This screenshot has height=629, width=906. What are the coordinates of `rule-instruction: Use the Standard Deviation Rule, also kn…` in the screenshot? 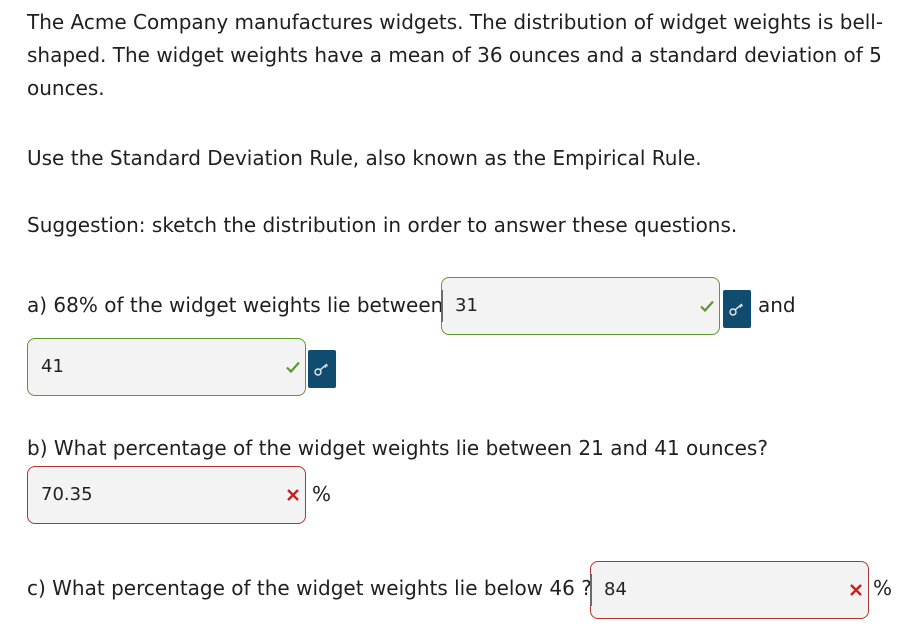 It's located at (364, 158).